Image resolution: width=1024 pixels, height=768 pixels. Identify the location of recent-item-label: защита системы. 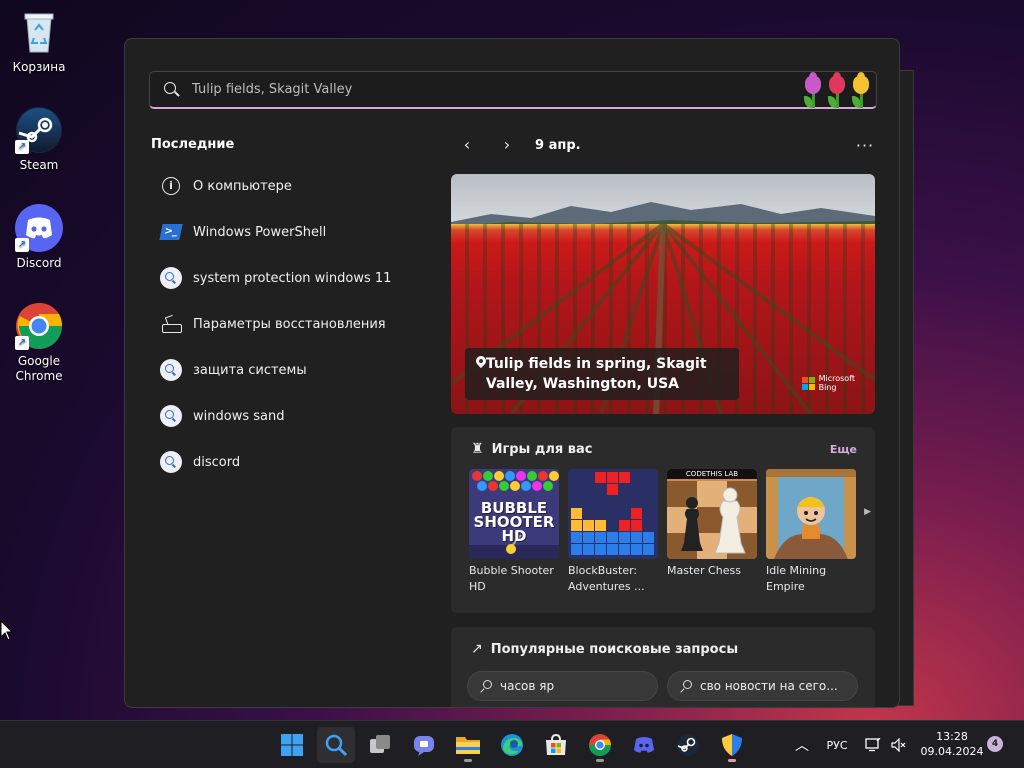
(250, 370).